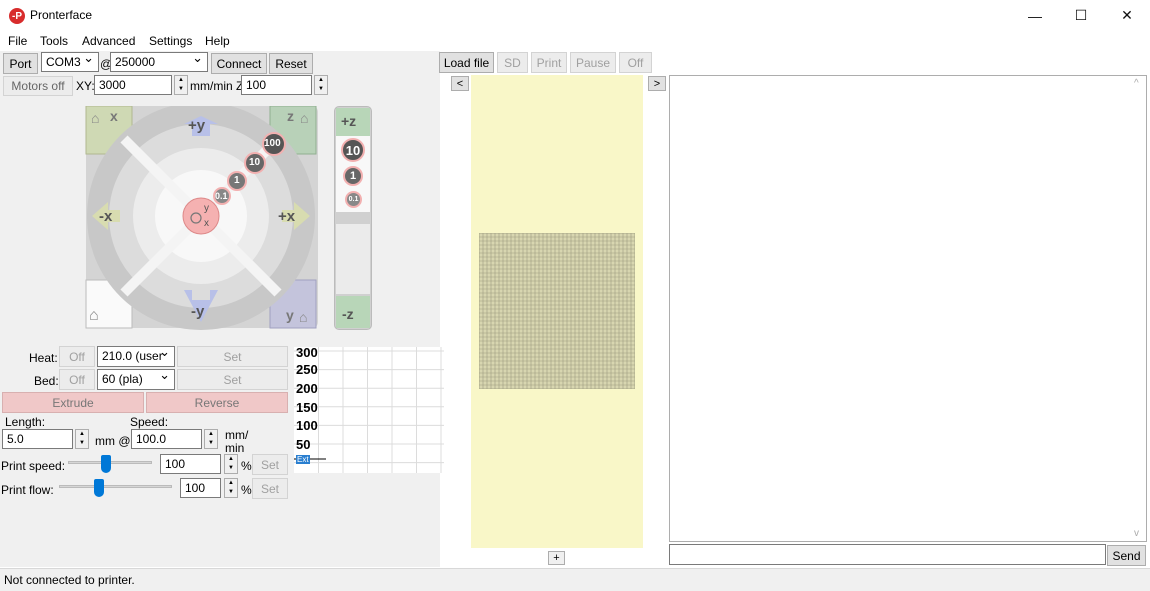 This screenshot has height=591, width=1150. I want to click on bed-select: 60 (pla), so click(136, 379).